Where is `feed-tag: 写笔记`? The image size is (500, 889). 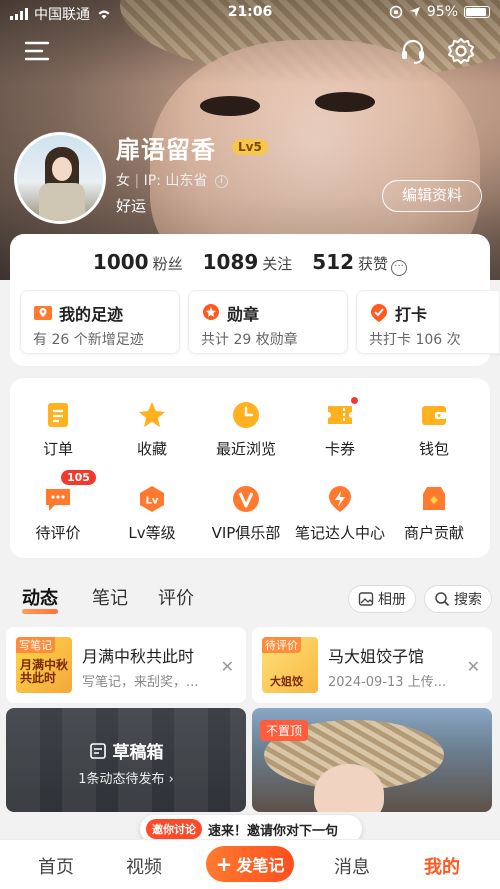
feed-tag: 写笔记 is located at coordinates (35, 645).